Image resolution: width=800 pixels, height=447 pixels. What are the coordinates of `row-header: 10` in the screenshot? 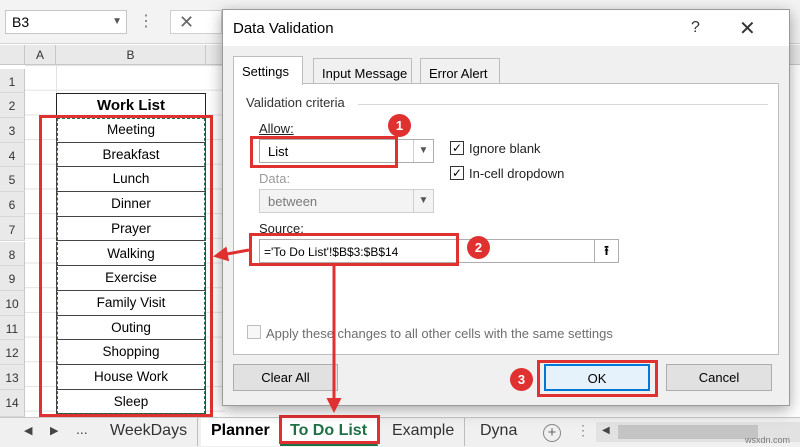 It's located at (12, 303).